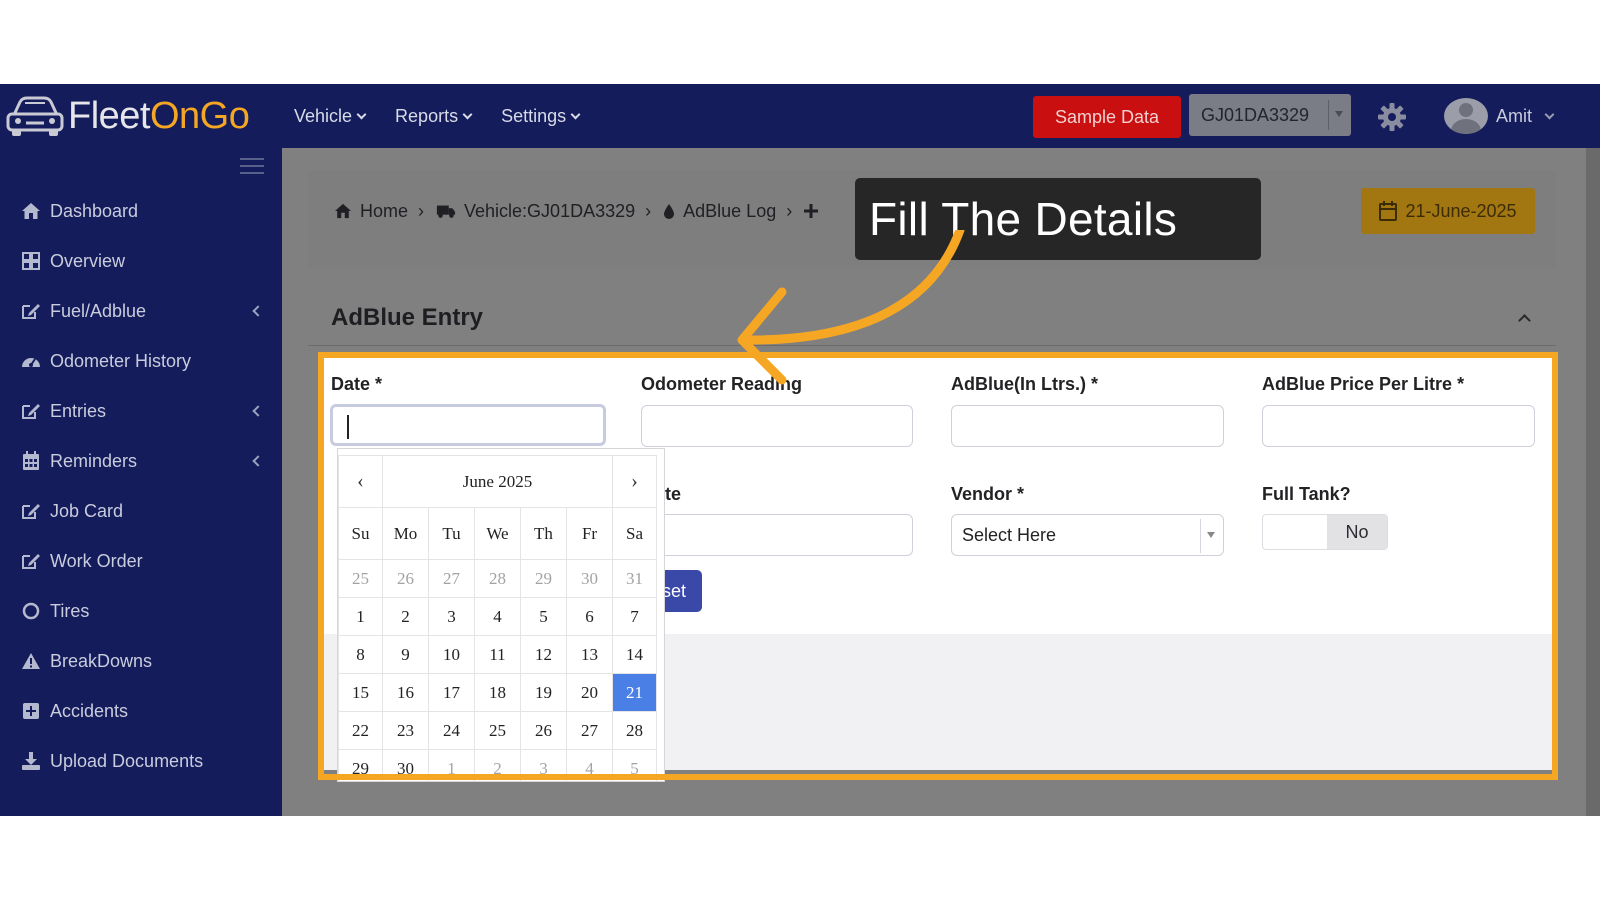  What do you see at coordinates (145, 461) in the screenshot?
I see `sidebar-item-reminders: Reminders` at bounding box center [145, 461].